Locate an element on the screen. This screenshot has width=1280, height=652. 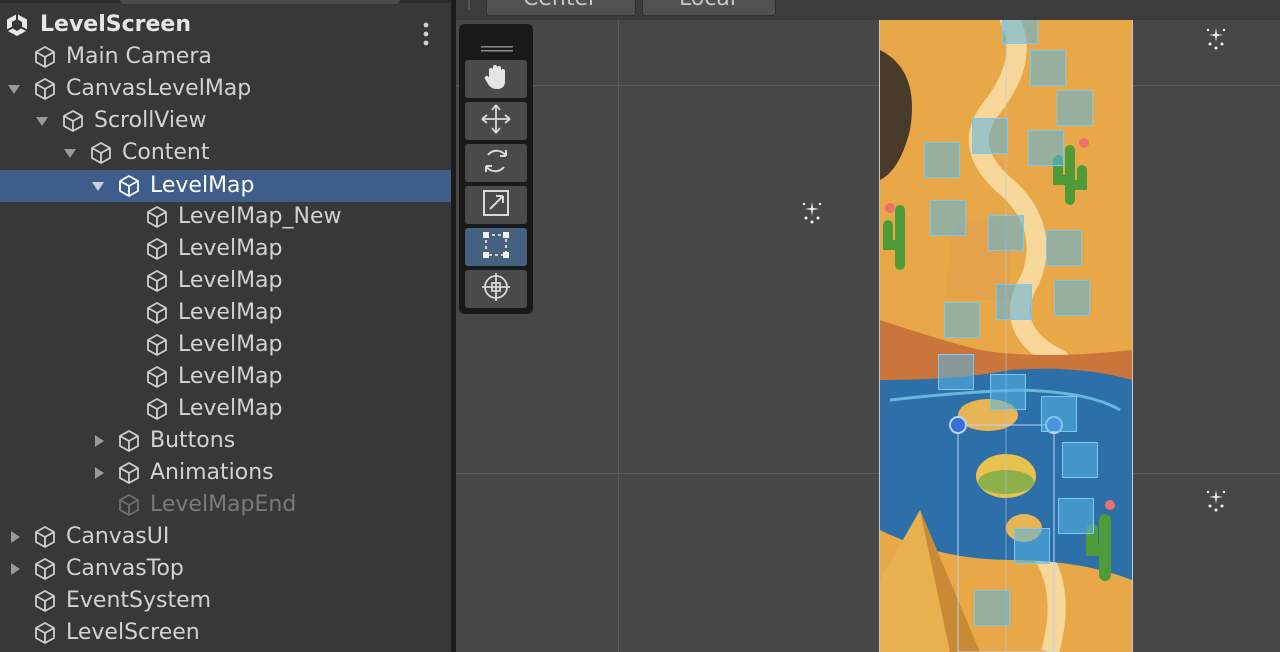
item-label: EventSystem is located at coordinates (139, 600).